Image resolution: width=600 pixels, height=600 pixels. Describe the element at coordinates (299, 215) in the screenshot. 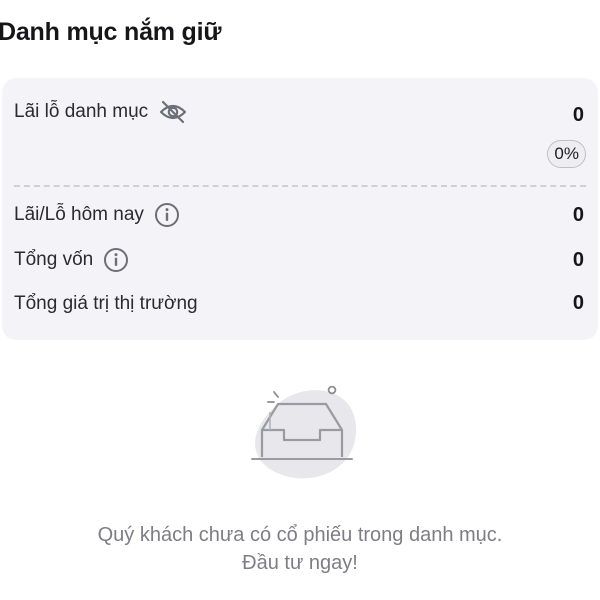

I see `today-pnl-row: Lãi/Lỗ hôm nay 0` at that location.